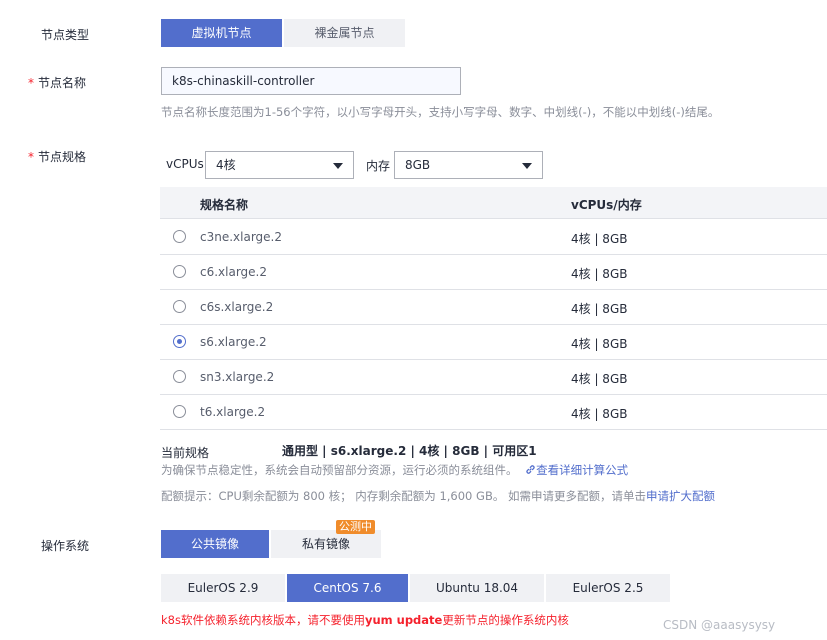 The width and height of the screenshot is (827, 640). I want to click on table-row: sn3.xlarge.2 4核 | 8GB, so click(493, 377).